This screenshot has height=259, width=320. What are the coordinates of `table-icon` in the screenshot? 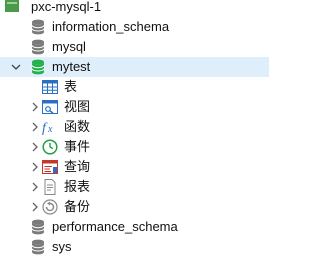 It's located at (50, 87).